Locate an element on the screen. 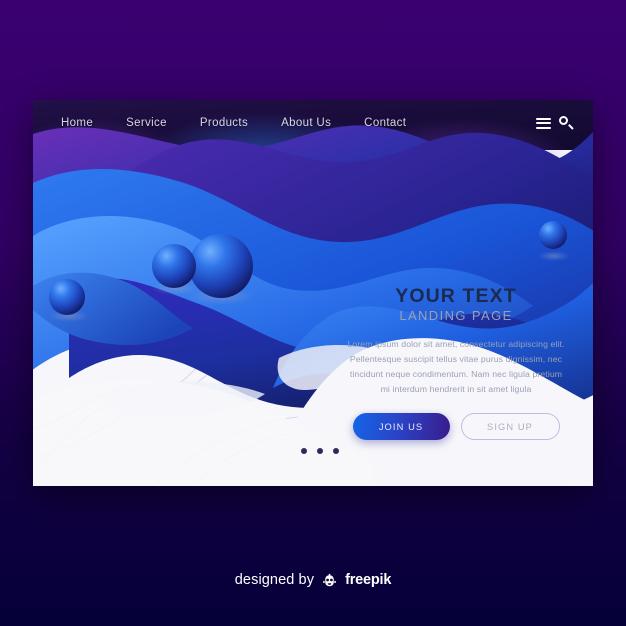 This screenshot has height=626, width=626. nav-actions is located at coordinates (555, 123).